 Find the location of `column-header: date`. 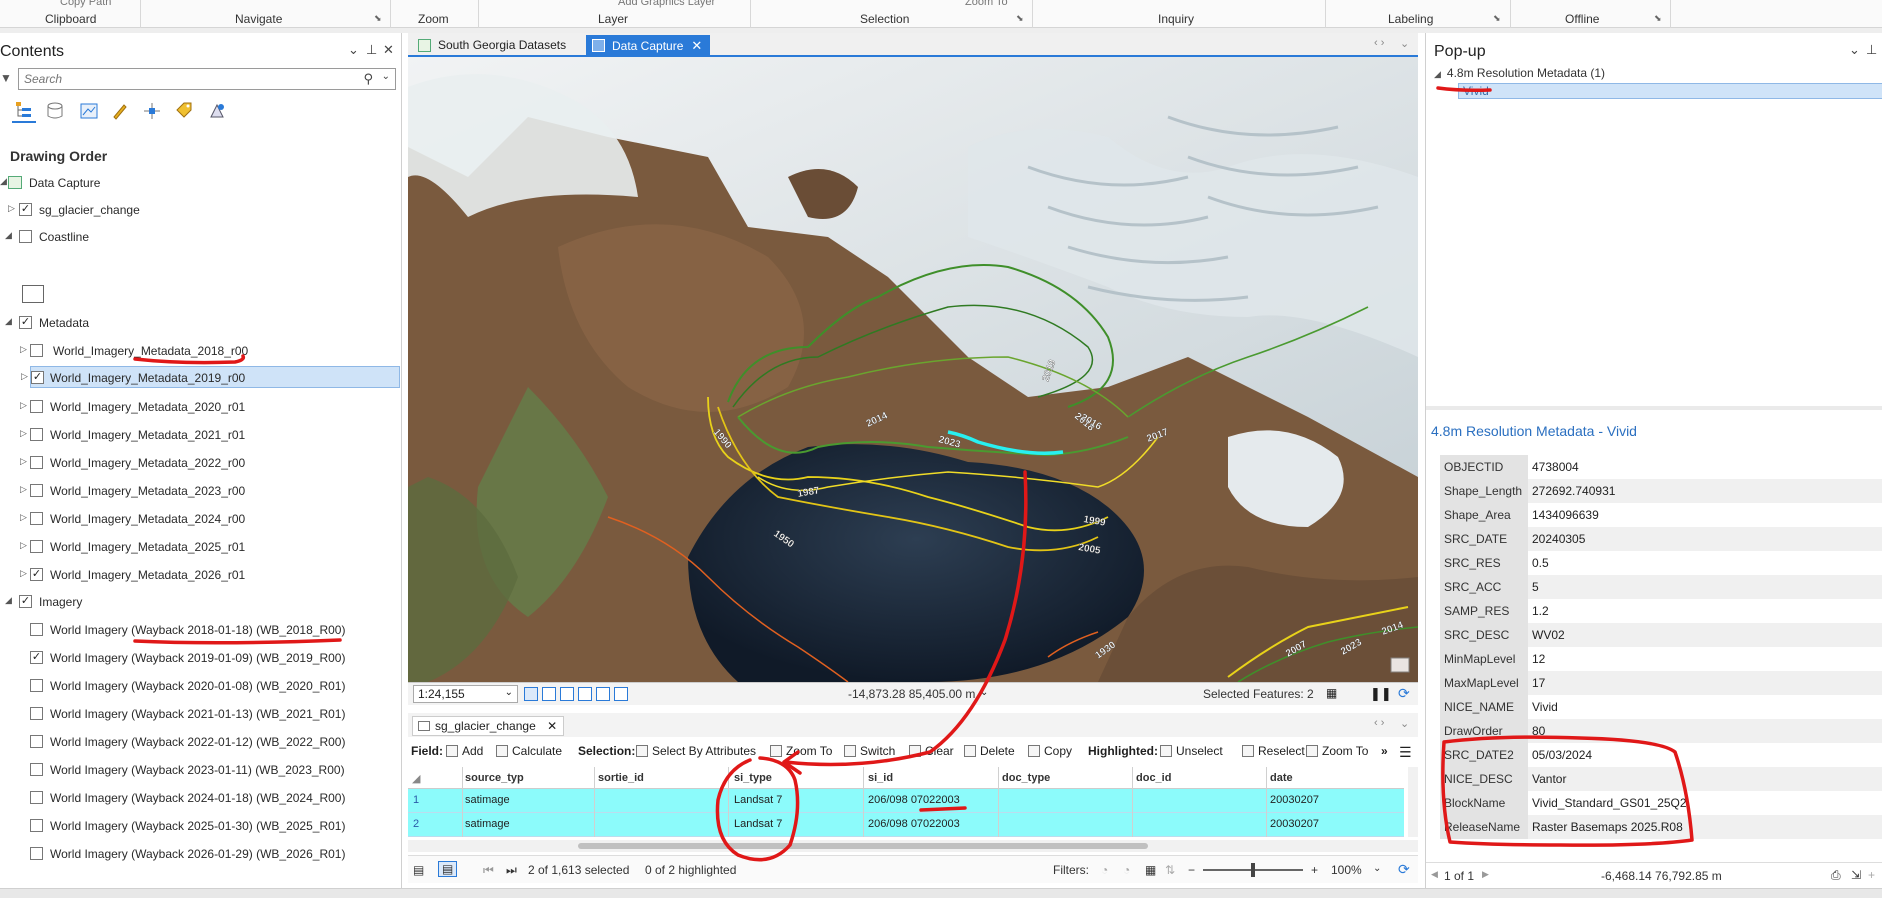

column-header: date is located at coordinates (1281, 778).